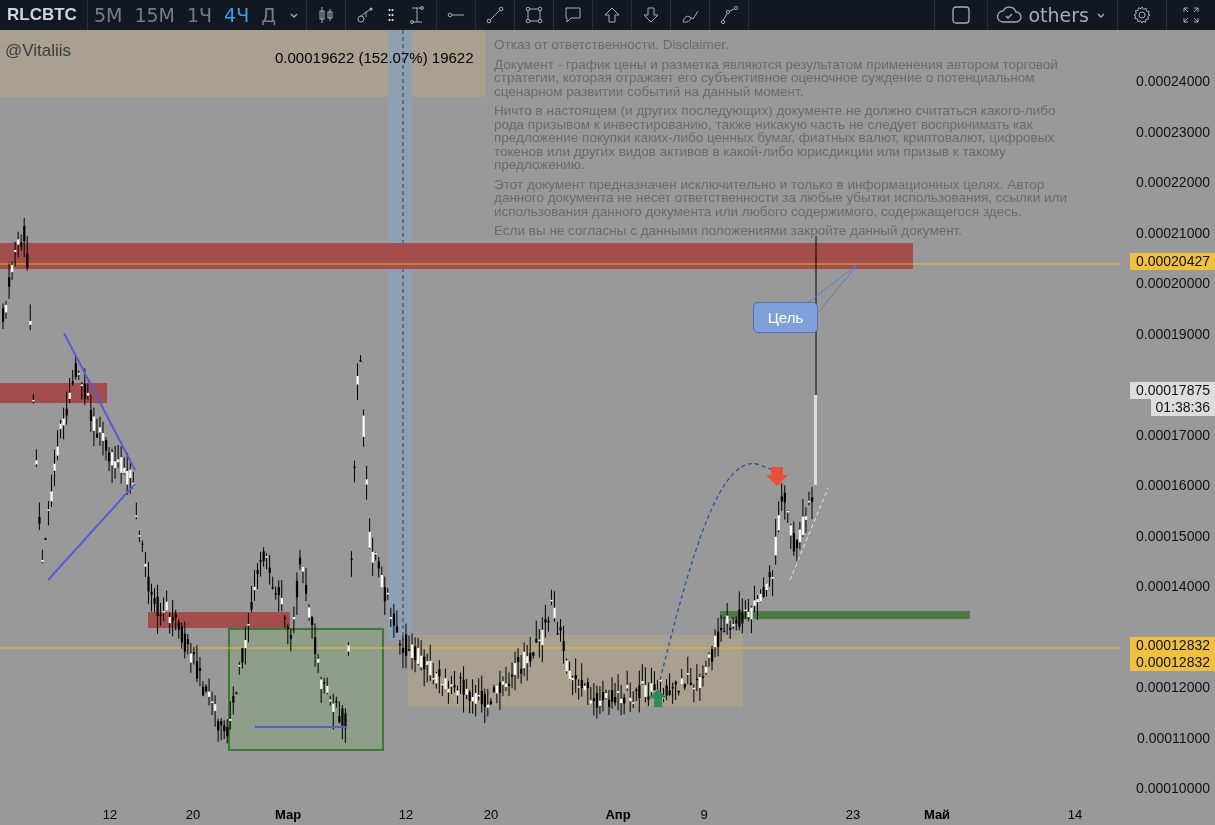 The width and height of the screenshot is (1215, 825). Describe the element at coordinates (1173, 232) in the screenshot. I see `price-axis-label: 0.00021000` at that location.